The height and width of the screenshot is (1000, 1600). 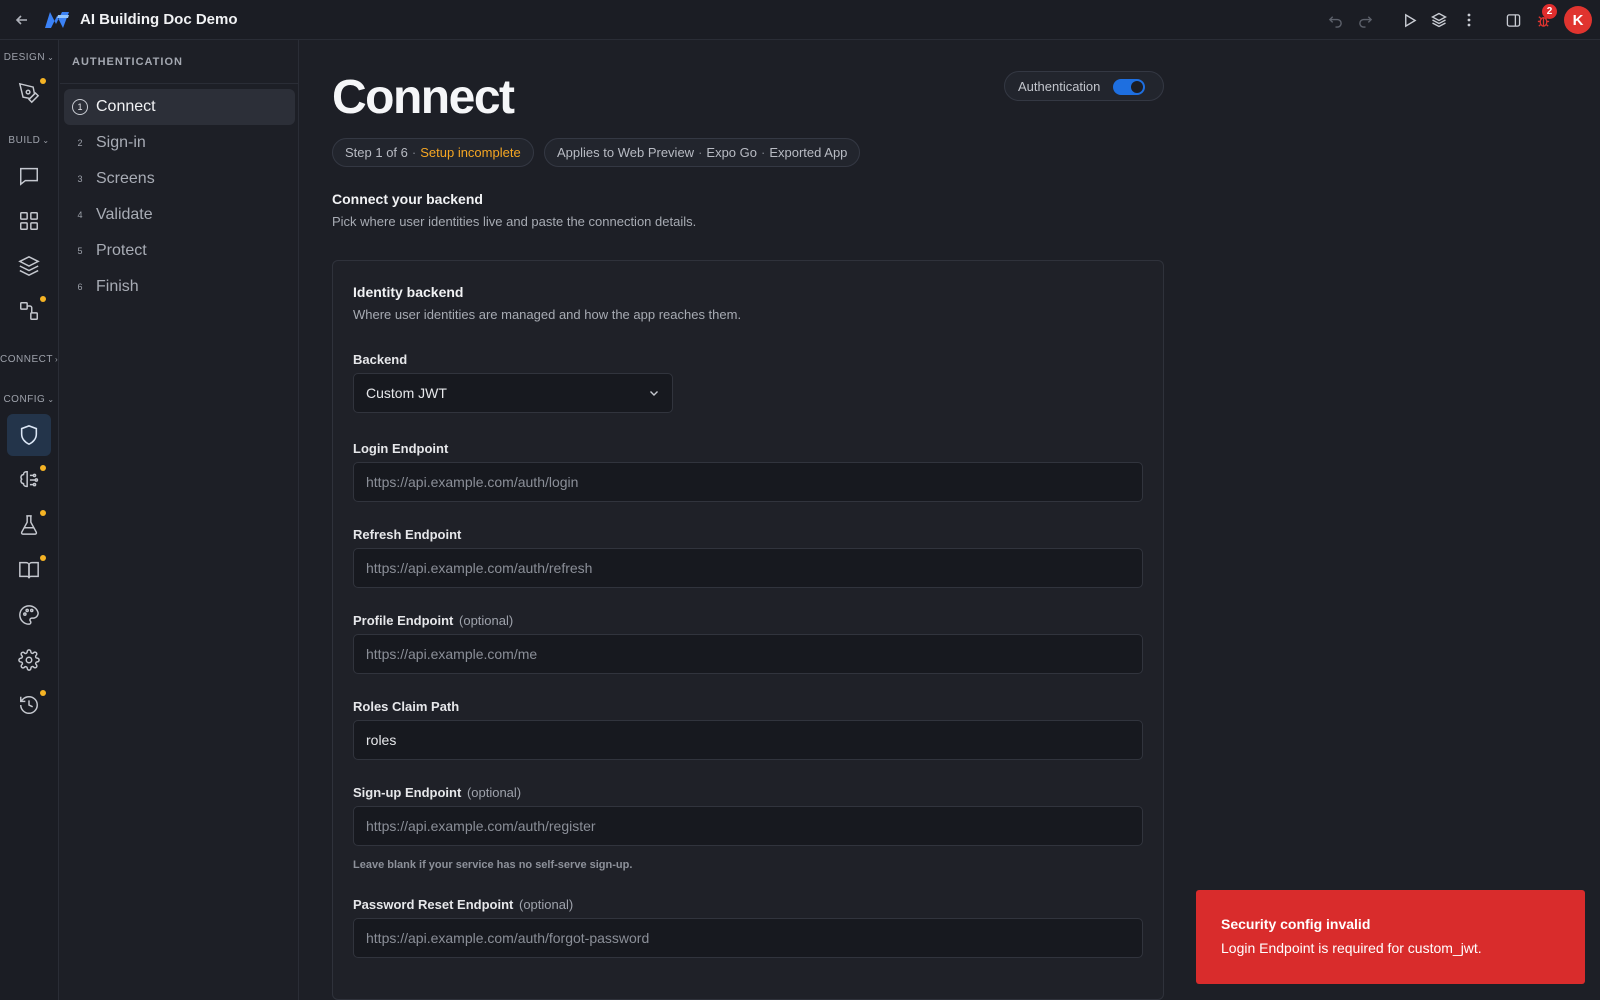 What do you see at coordinates (1296, 924) in the screenshot?
I see `toast-title: Security config invalid` at bounding box center [1296, 924].